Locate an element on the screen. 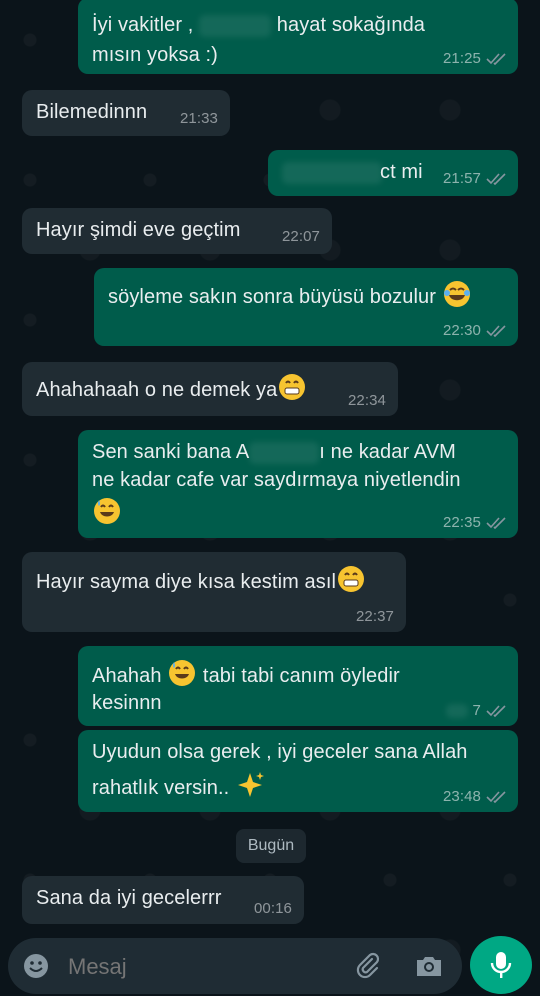 The image size is (540, 996). message-incoming: Hayır şimdi eve geçtim 22:07 is located at coordinates (177, 231).